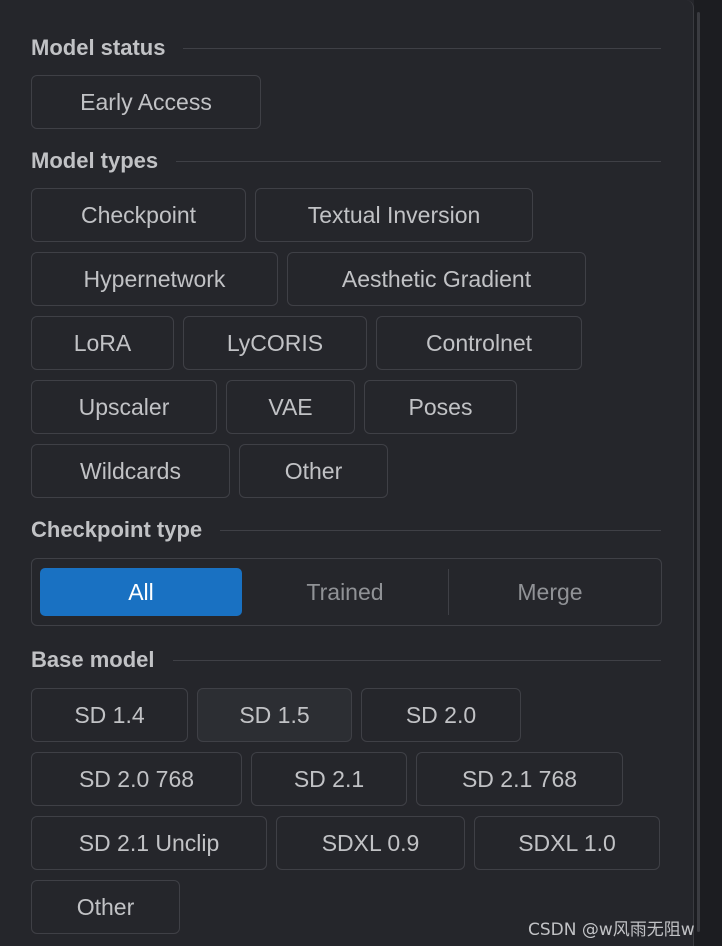 This screenshot has width=722, height=946. I want to click on chip-other-type: Other, so click(313, 471).